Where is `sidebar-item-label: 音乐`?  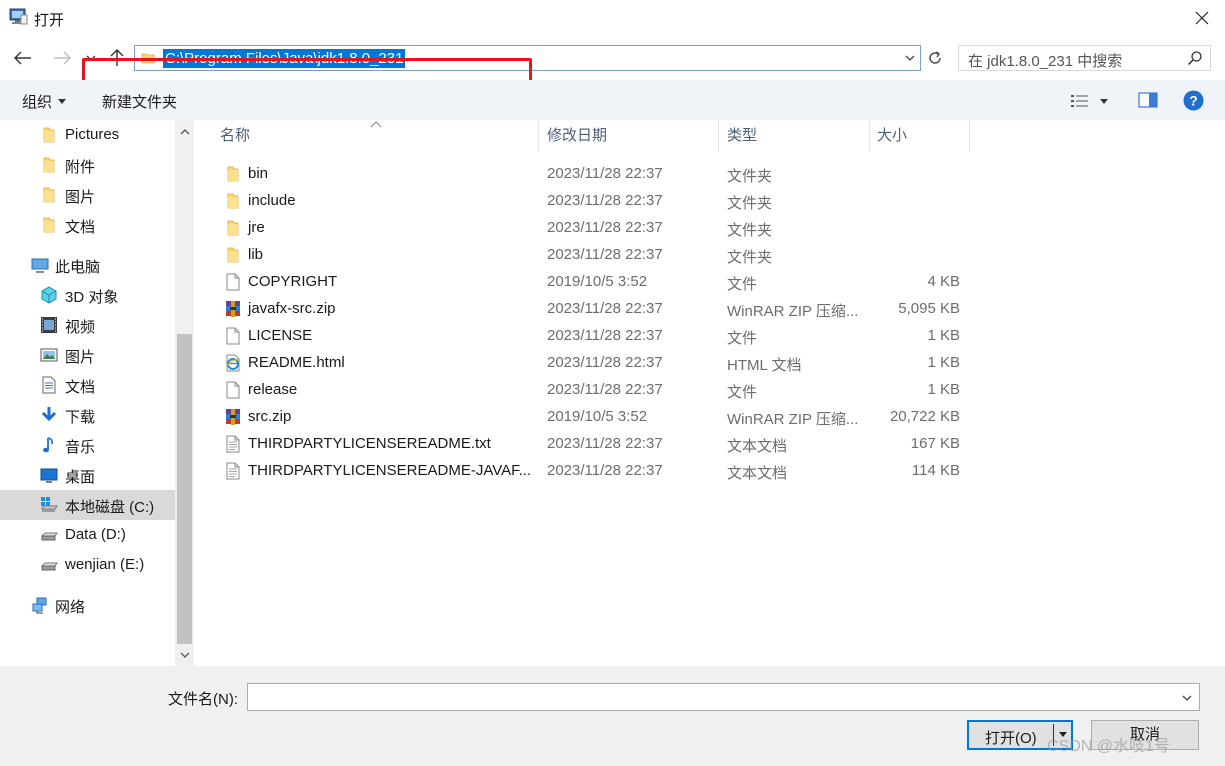
sidebar-item-label: 音乐 is located at coordinates (80, 447).